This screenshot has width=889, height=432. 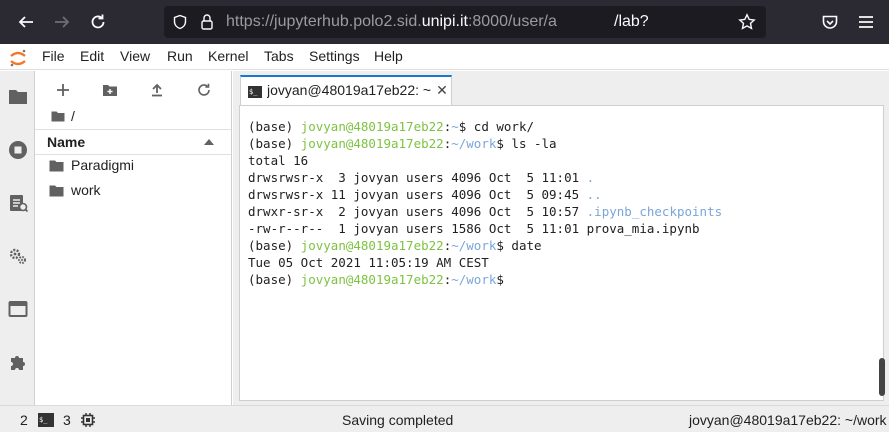 I want to click on property-inspector-tab, so click(x=18, y=256).